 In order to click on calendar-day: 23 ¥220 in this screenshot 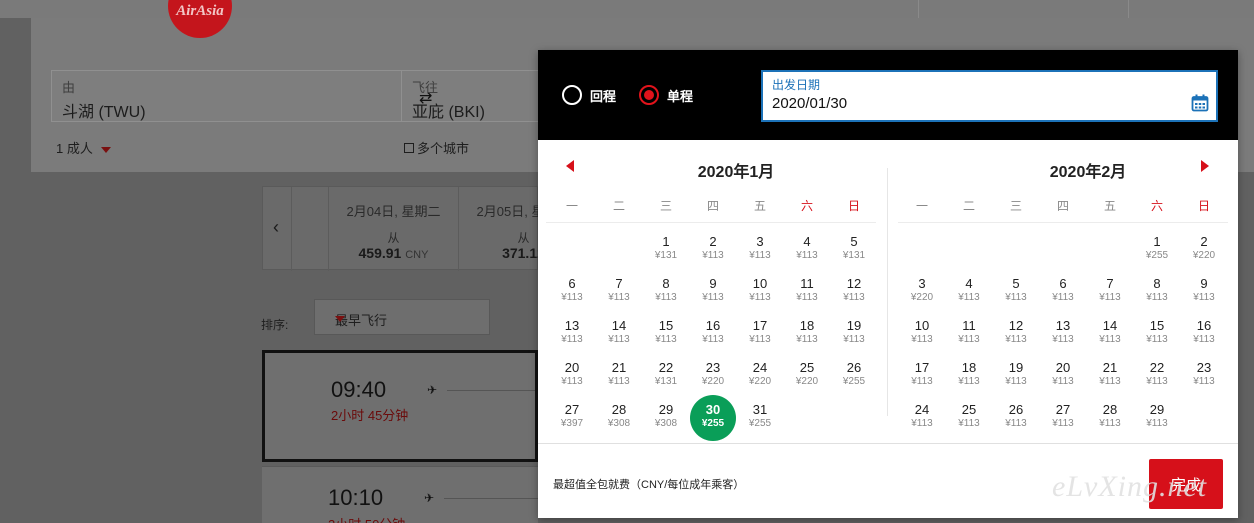, I will do `click(713, 376)`.